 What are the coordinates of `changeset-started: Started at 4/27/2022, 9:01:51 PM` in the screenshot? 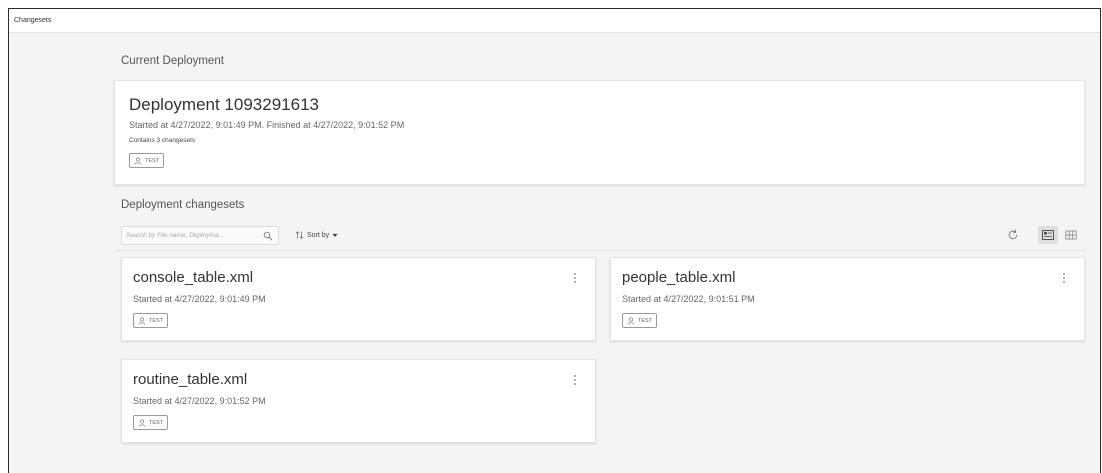 It's located at (688, 299).